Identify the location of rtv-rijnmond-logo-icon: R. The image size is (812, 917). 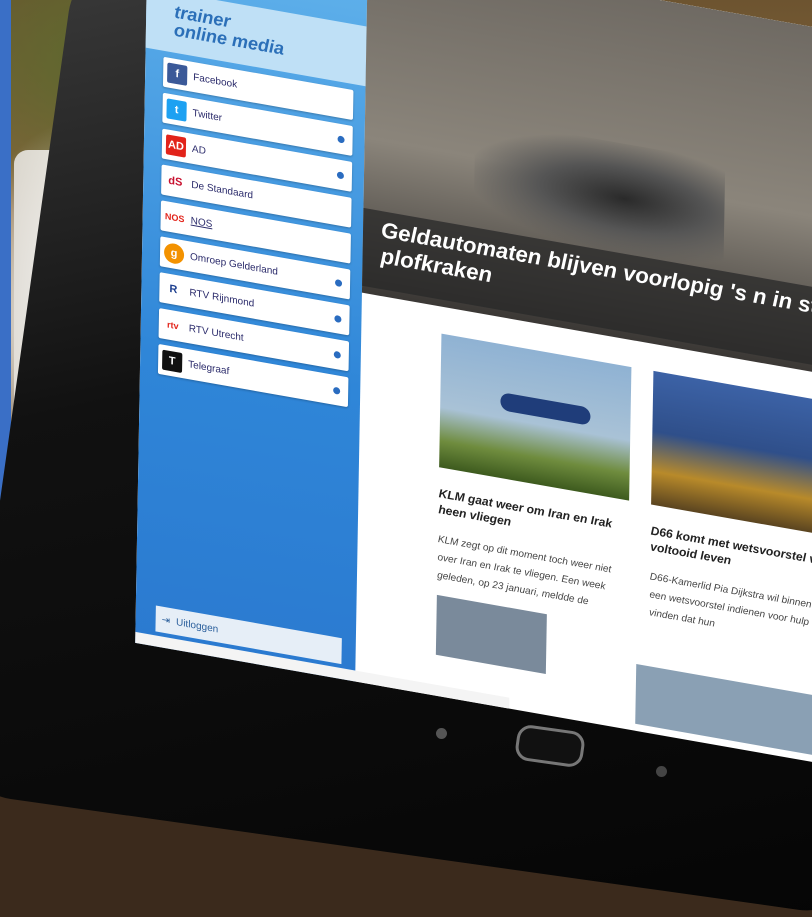
(173, 289).